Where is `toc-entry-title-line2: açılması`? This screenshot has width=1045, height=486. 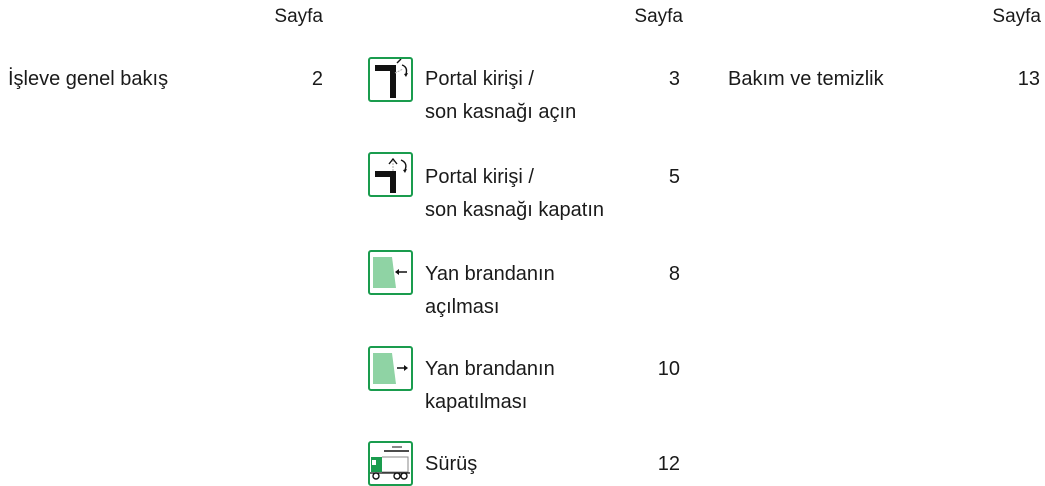
toc-entry-title-line2: açılması is located at coordinates (462, 307).